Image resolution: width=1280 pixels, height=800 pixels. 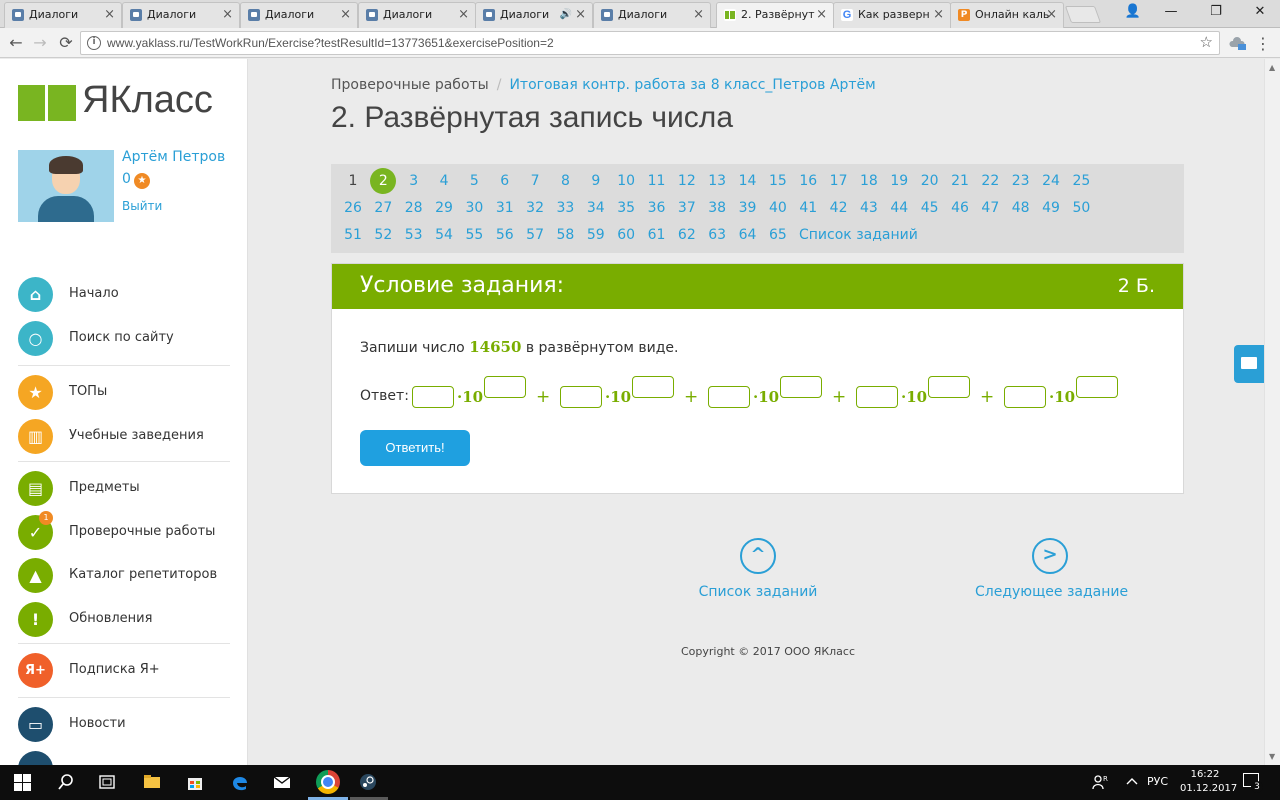 What do you see at coordinates (368, 782) in the screenshot?
I see `steam-icon` at bounding box center [368, 782].